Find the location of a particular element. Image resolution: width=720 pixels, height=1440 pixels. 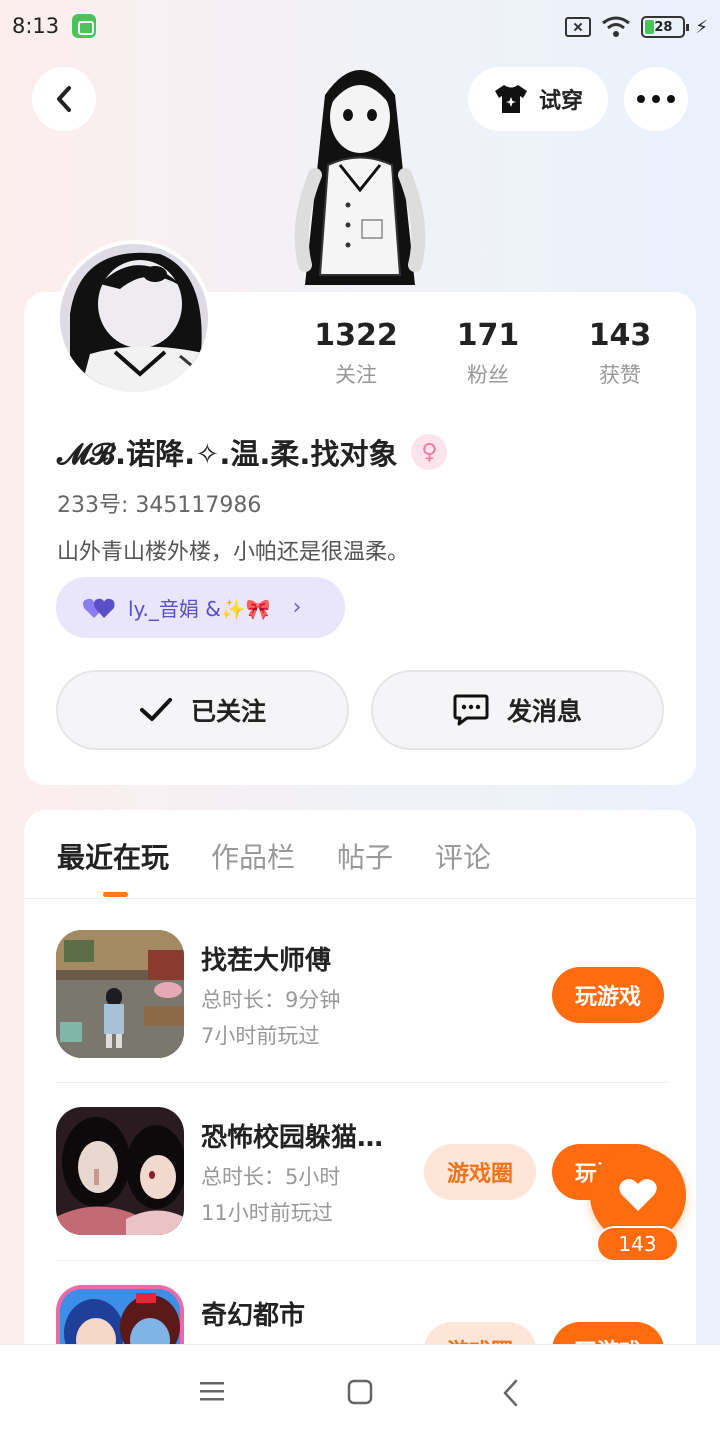

status-time: 8:13 is located at coordinates (36, 26).